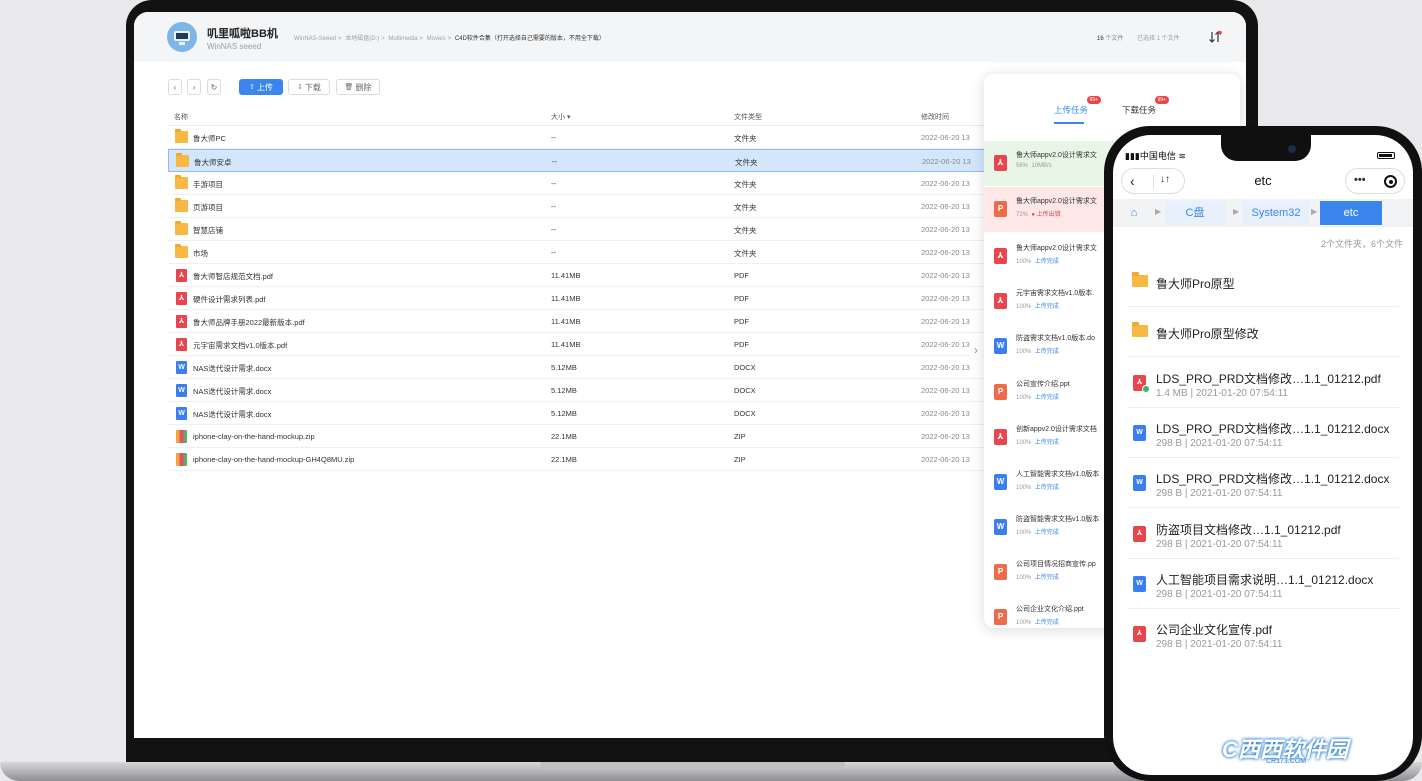 This screenshot has width=1422, height=781. Describe the element at coordinates (1078, 106) in the screenshot. I see `tab-upload-tasks: 上传任务 99+` at that location.